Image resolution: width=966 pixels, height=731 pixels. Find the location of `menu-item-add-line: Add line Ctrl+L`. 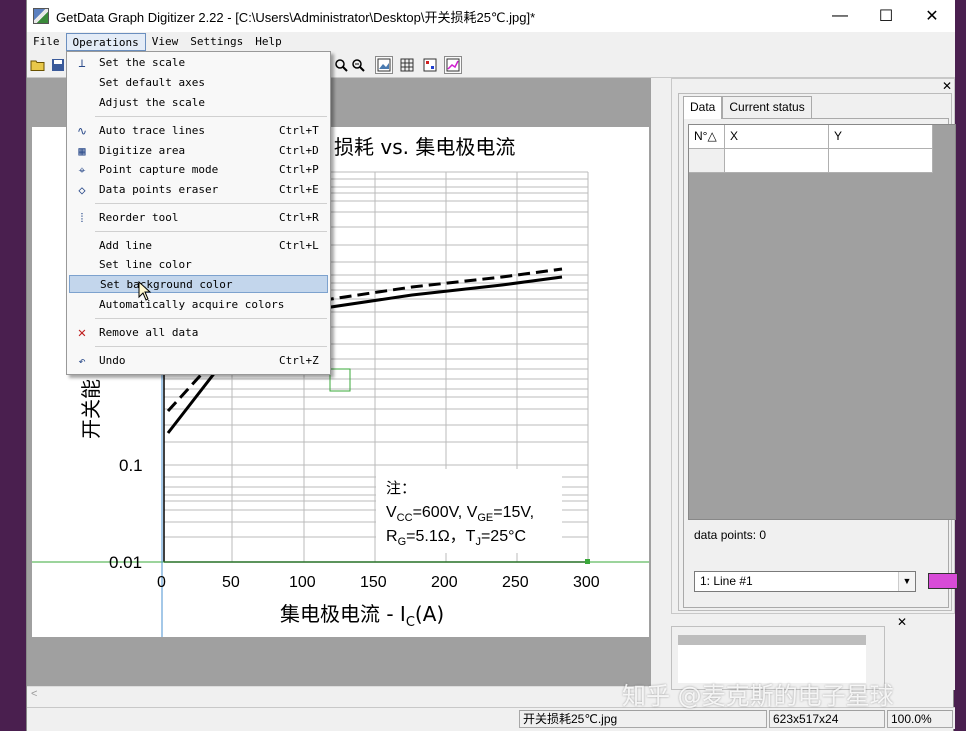

menu-item-add-line: Add line Ctrl+L is located at coordinates (198, 246).